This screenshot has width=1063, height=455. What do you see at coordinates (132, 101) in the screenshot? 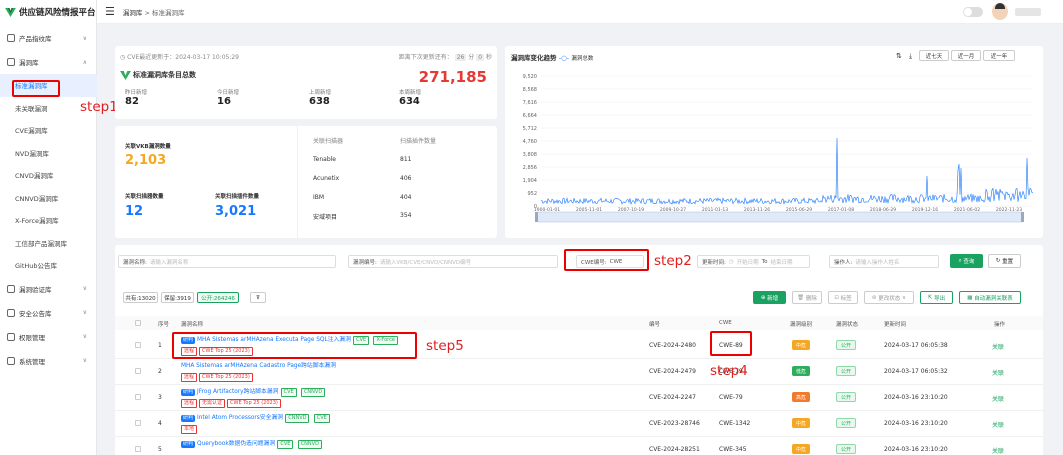
I see `stat-yesterday: 82` at bounding box center [132, 101].